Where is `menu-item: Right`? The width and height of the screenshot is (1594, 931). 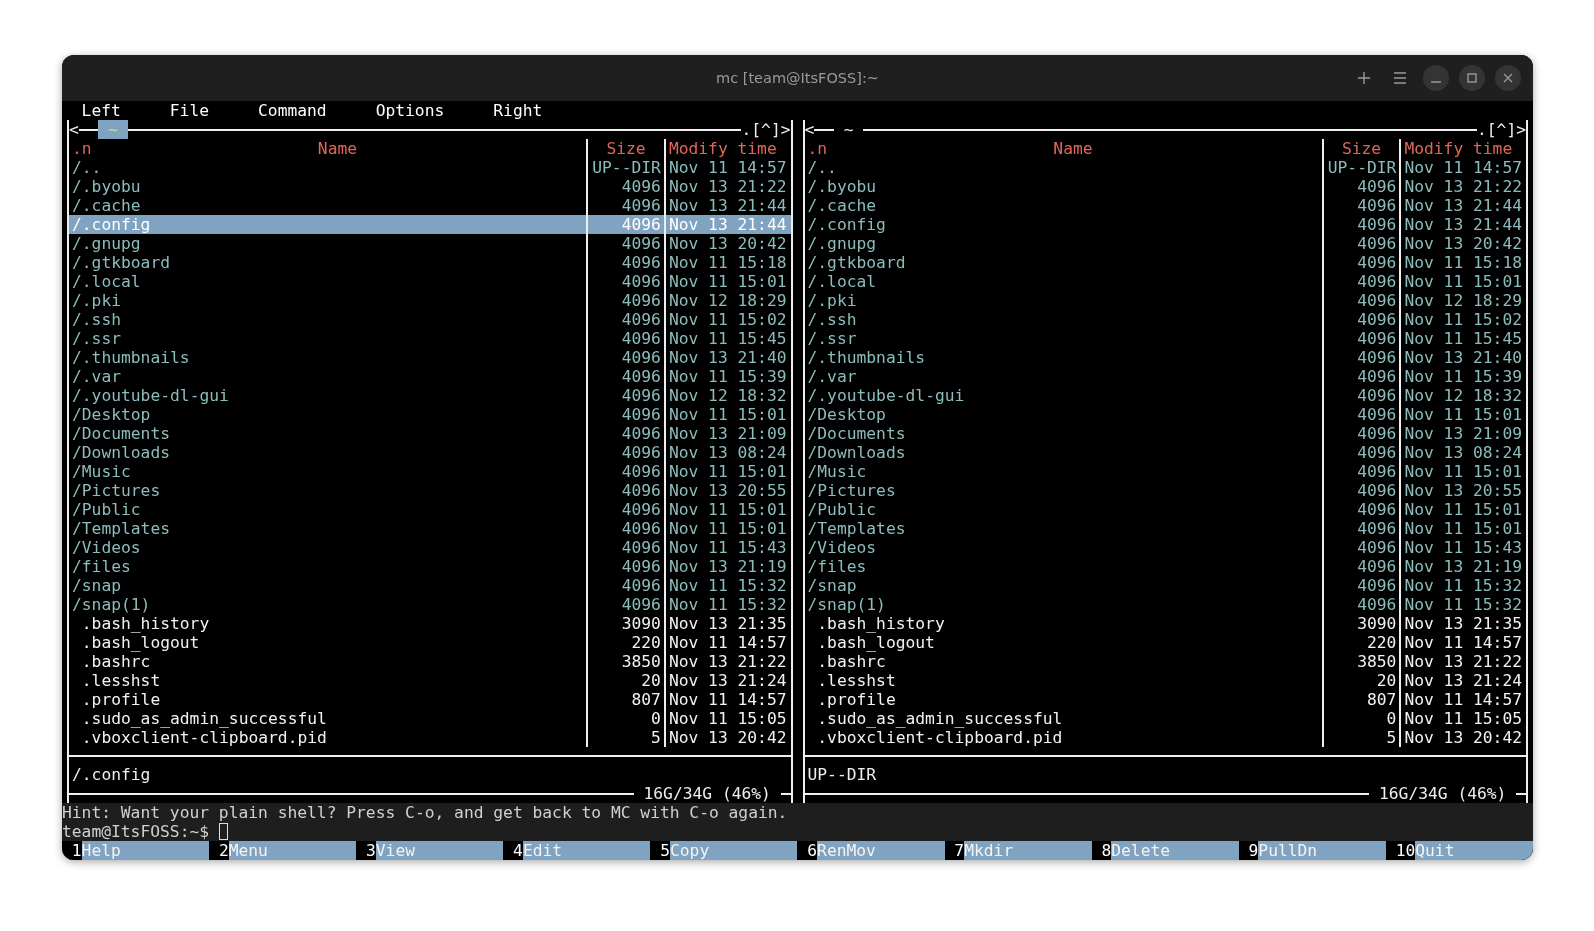 menu-item: Right is located at coordinates (518, 110).